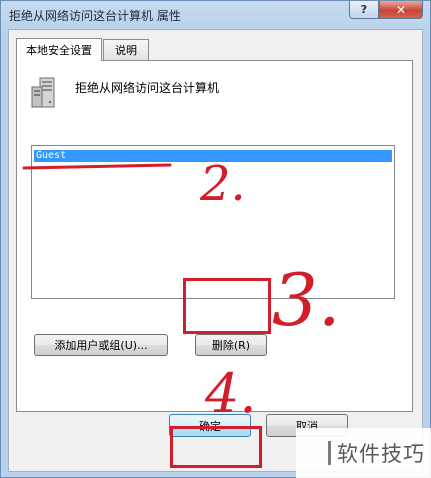 The height and width of the screenshot is (478, 431). What do you see at coordinates (43, 92) in the screenshot?
I see `server-computer-icon` at bounding box center [43, 92].